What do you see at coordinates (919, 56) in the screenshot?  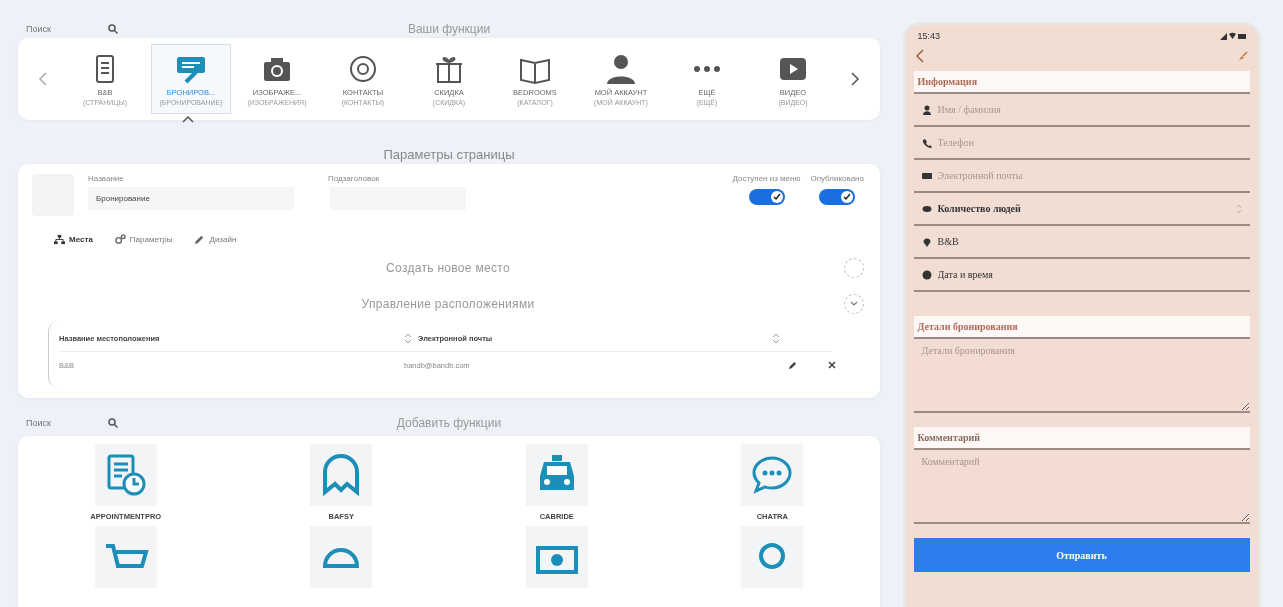 I see `back-icon` at bounding box center [919, 56].